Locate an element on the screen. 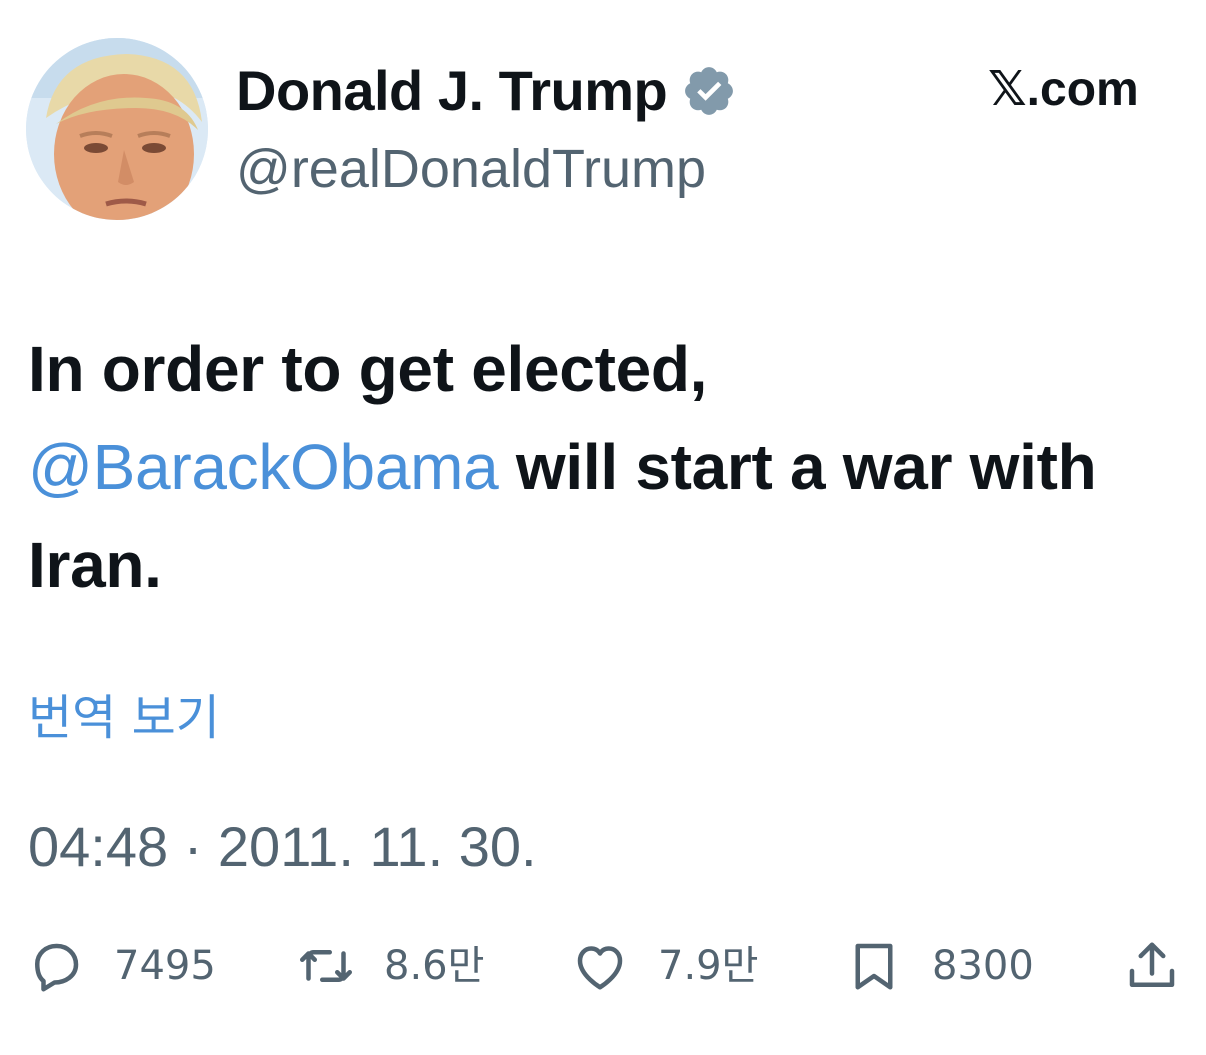 The width and height of the screenshot is (1206, 1055). speech-bubble-icon is located at coordinates (56, 966).